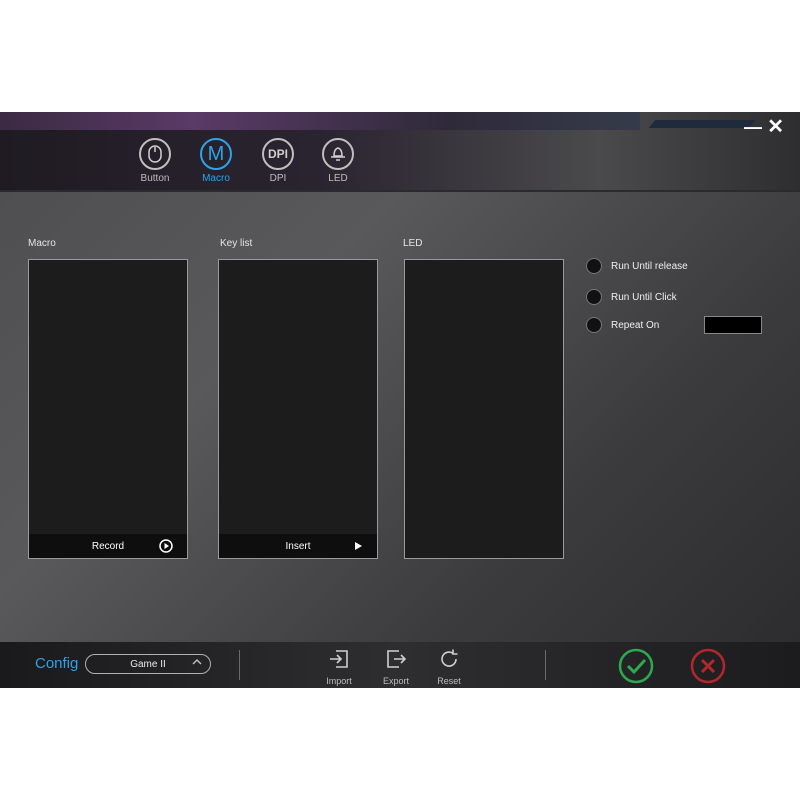 The image size is (800, 800). I want to click on import-button: Import, so click(339, 667).